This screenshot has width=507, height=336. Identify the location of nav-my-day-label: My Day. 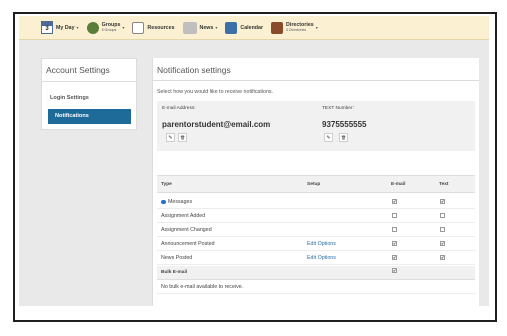
(65, 27).